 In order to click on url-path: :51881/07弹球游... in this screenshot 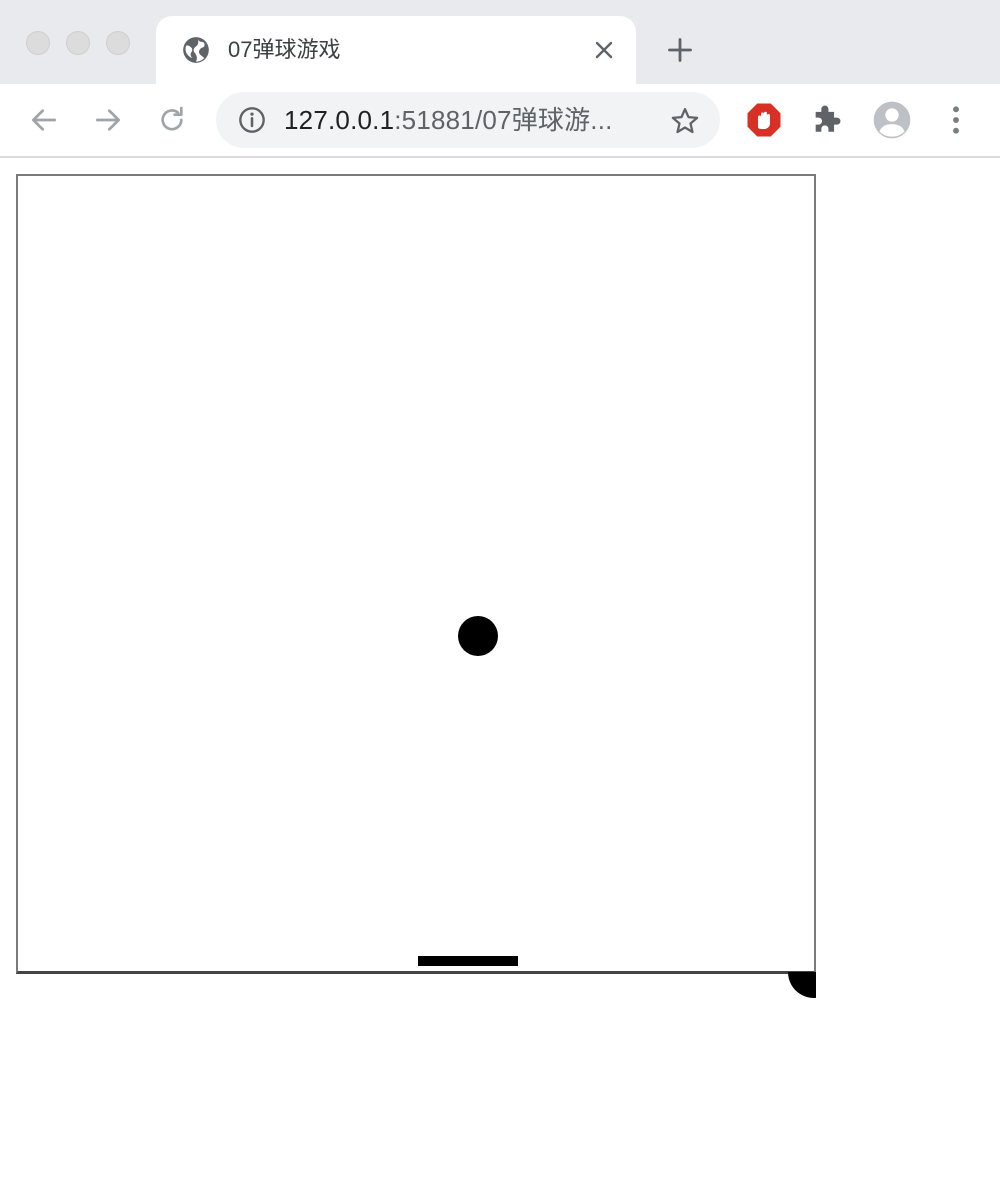, I will do `click(503, 120)`.